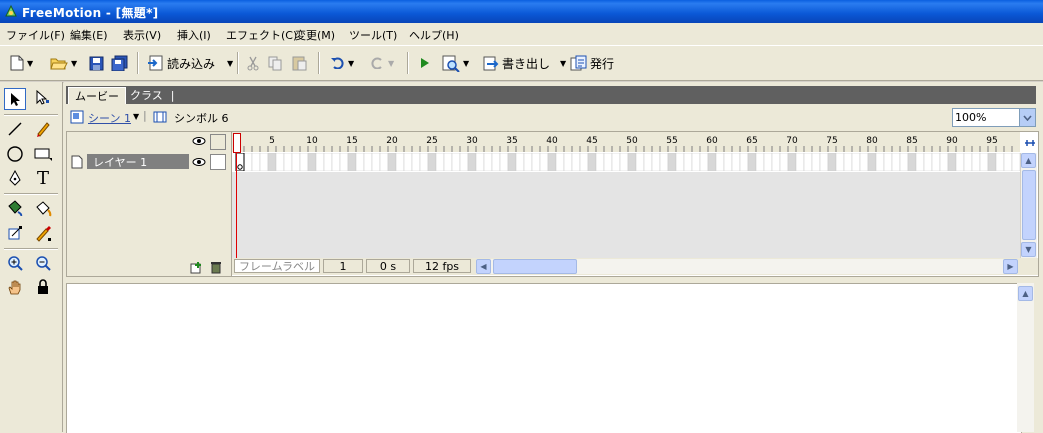  Describe the element at coordinates (15, 178) in the screenshot. I see `pen-tool` at that location.